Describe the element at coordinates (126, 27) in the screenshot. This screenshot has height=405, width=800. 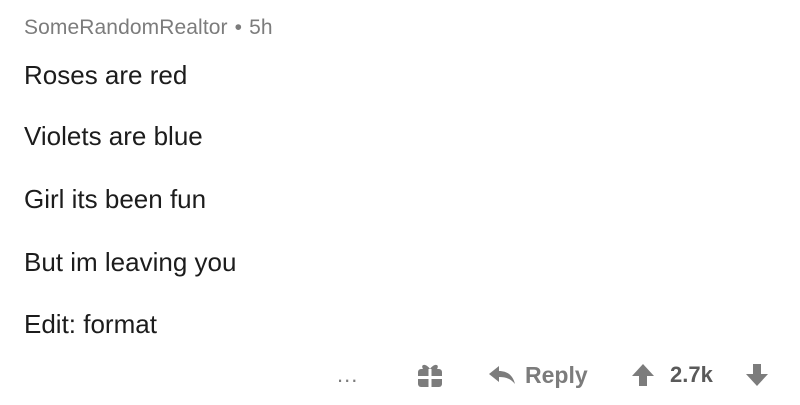
I see `author-name: SomeRandomRealtor` at that location.